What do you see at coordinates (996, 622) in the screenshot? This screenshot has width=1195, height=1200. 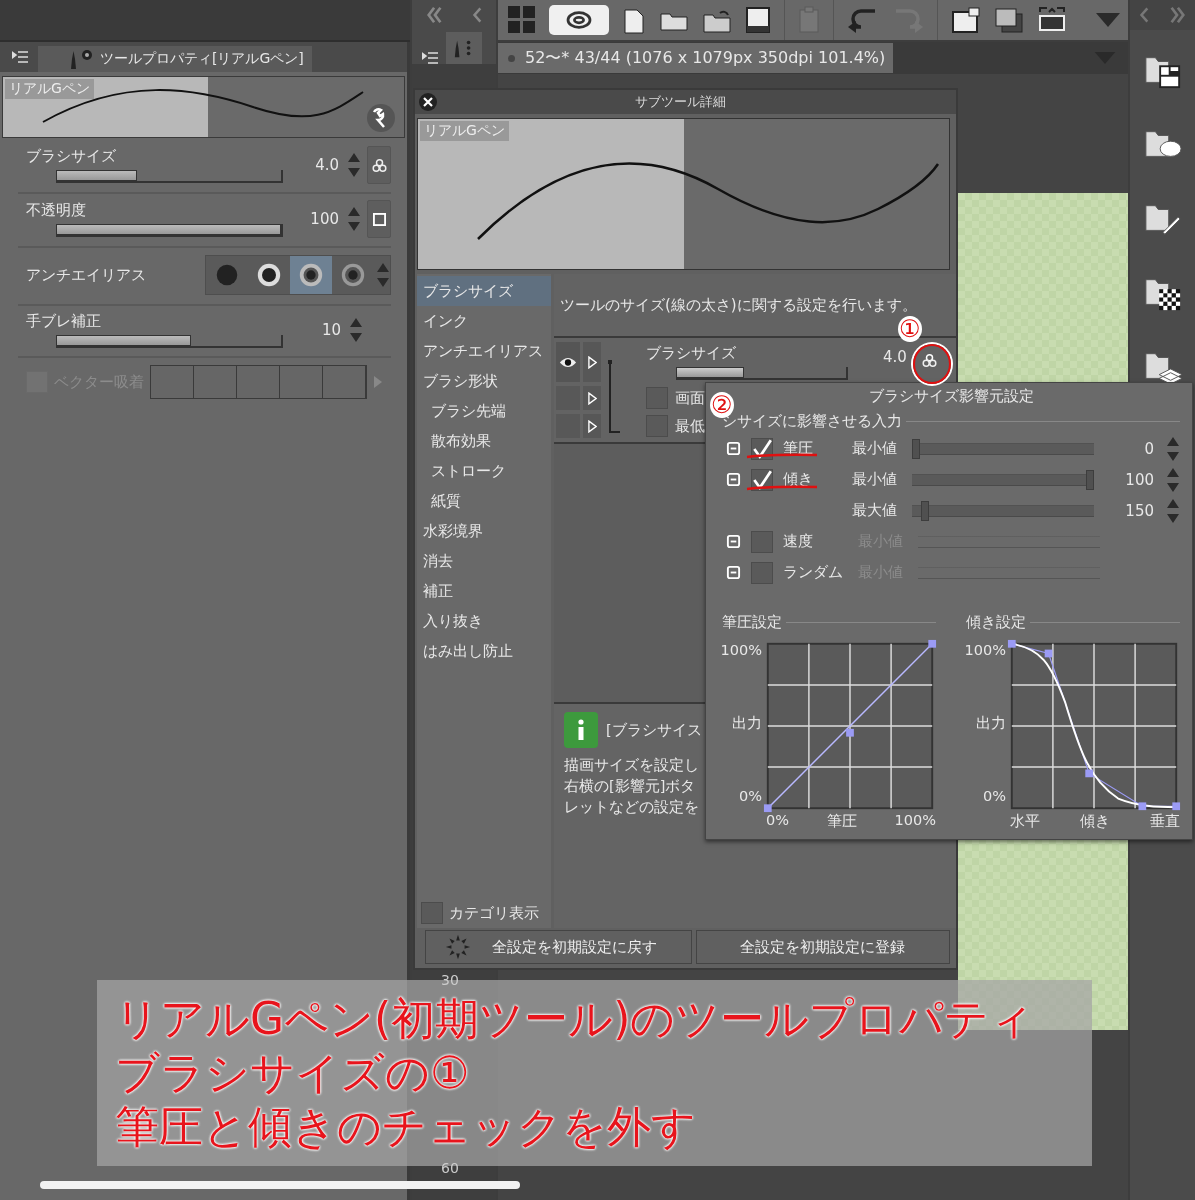 I see `graph-title: 傾き設定` at bounding box center [996, 622].